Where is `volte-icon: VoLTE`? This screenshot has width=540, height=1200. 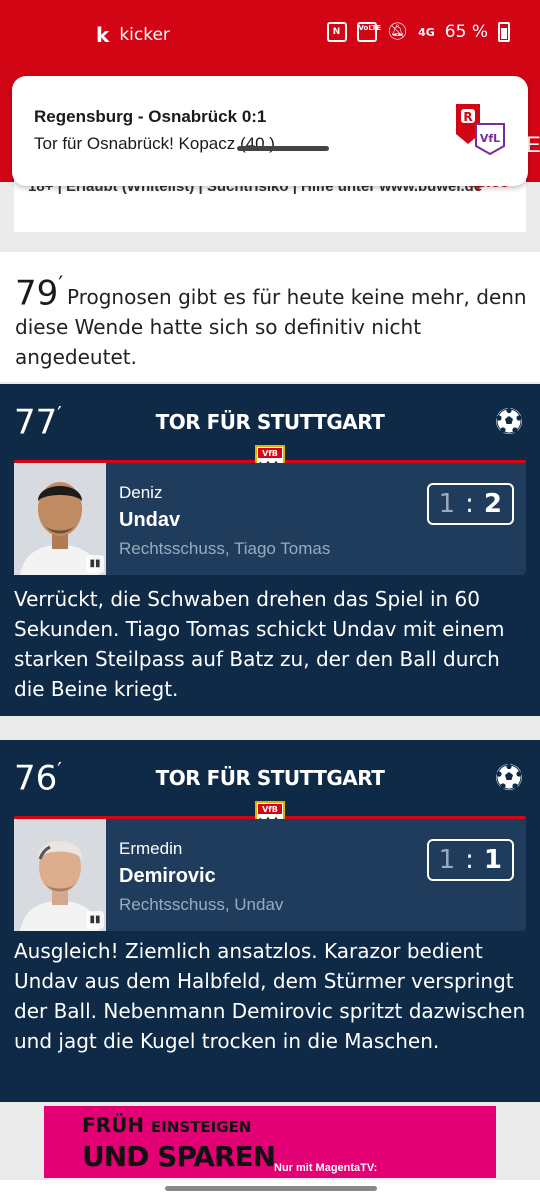 volte-icon: VoLTE is located at coordinates (368, 32).